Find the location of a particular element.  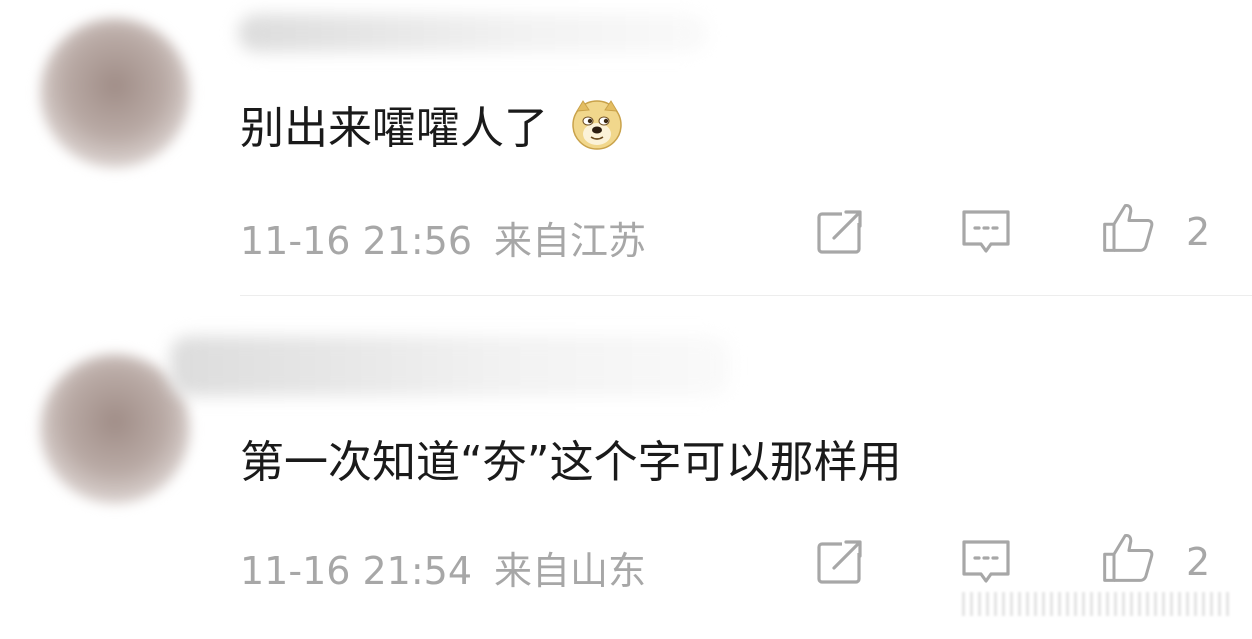

comment-meta: 11-16 21:54 来自山东 is located at coordinates (443, 567).